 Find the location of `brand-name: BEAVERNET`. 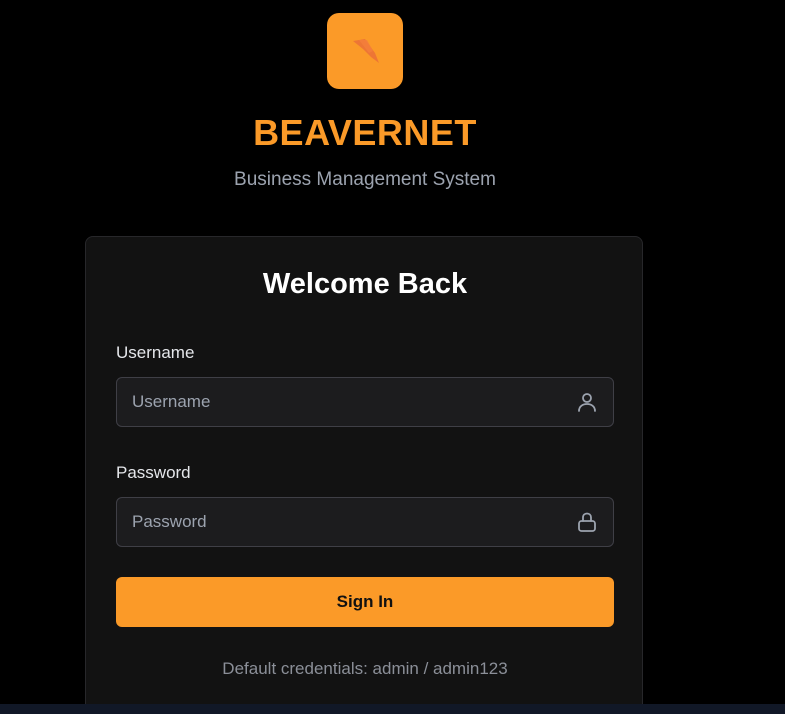

brand-name: BEAVERNET is located at coordinates (365, 132).